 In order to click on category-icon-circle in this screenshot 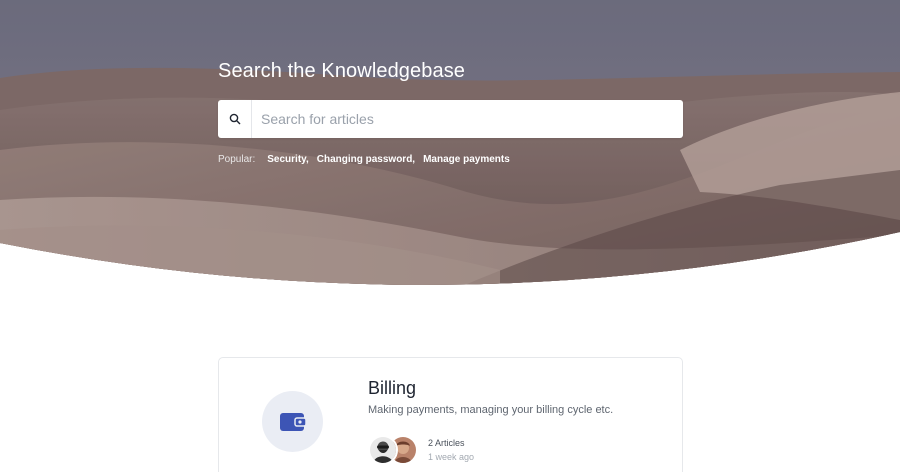, I will do `click(292, 421)`.